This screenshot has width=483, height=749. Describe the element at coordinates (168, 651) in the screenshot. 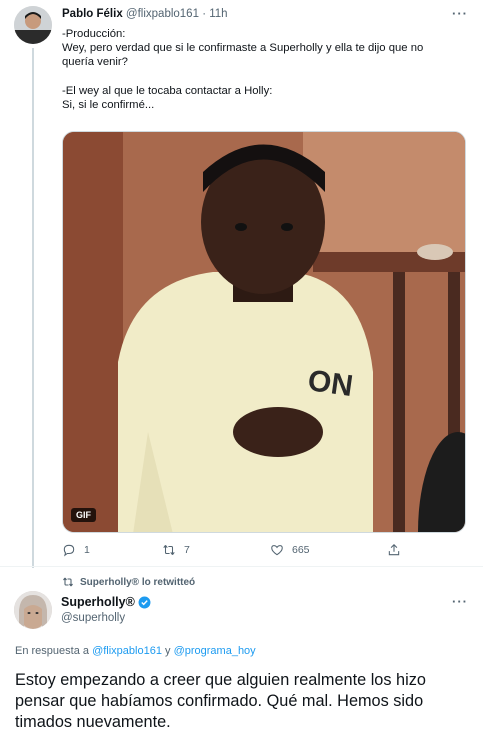

I see `reply-and: y` at that location.